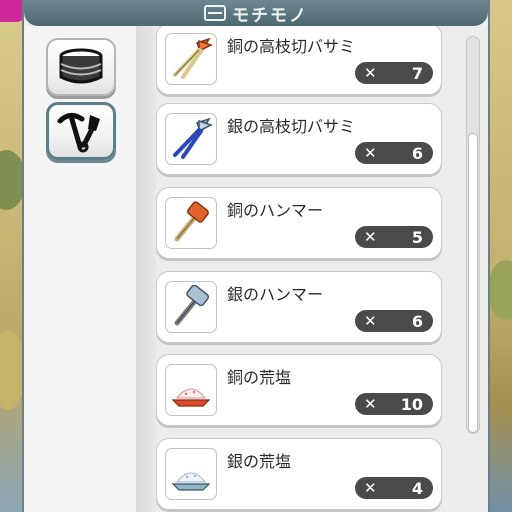 This screenshot has height=512, width=512. Describe the element at coordinates (146, 269) in the screenshot. I see `sidebar-divider` at that location.